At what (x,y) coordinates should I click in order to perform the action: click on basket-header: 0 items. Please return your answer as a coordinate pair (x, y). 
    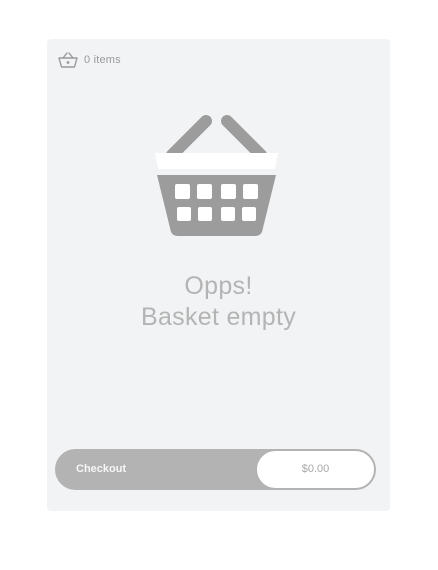
    Looking at the image, I should click on (89, 60).